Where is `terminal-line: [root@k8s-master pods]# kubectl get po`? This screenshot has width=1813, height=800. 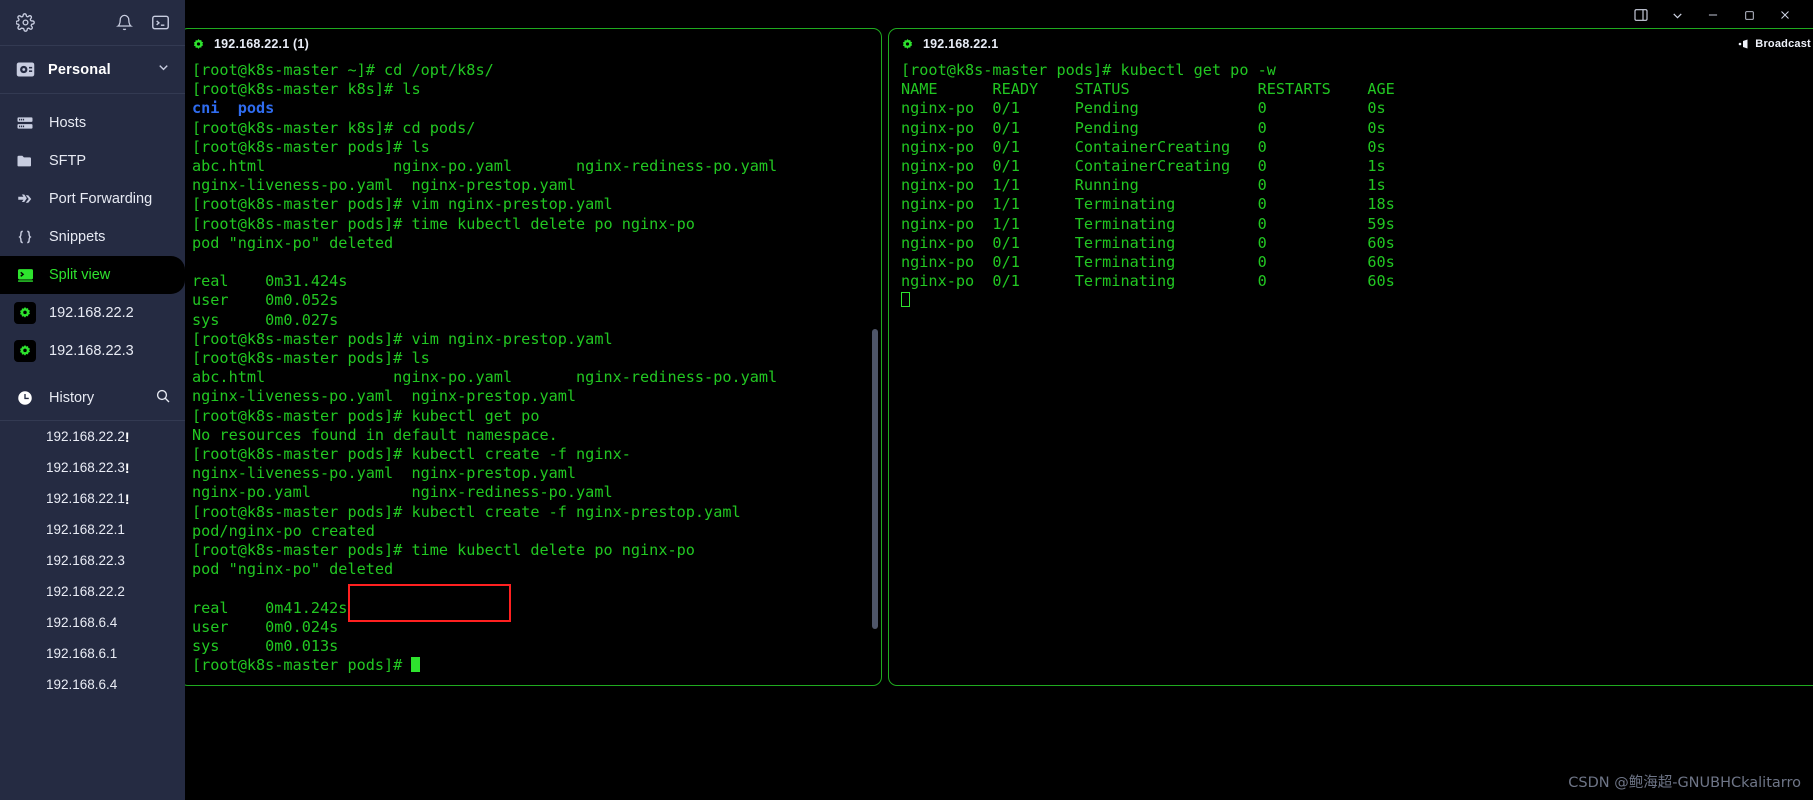
terminal-line: [root@k8s-master pods]# kubectl get po is located at coordinates (366, 415).